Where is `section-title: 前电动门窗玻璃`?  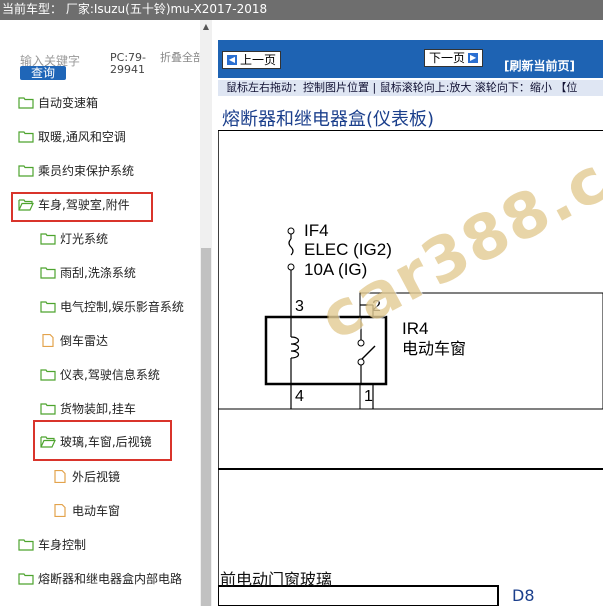 section-title: 前电动门窗玻璃 is located at coordinates (276, 579).